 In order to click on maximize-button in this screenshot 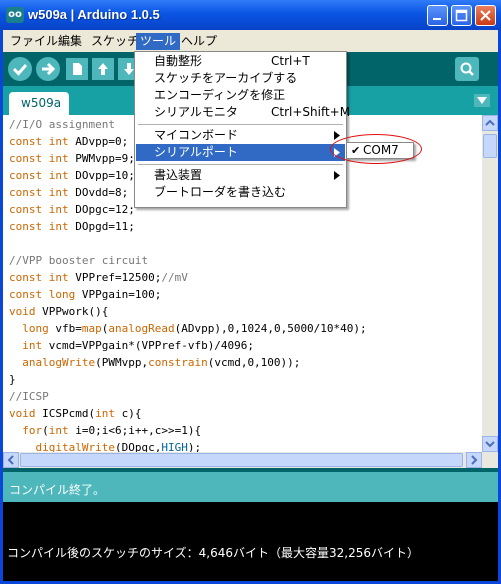, I will do `click(461, 15)`.